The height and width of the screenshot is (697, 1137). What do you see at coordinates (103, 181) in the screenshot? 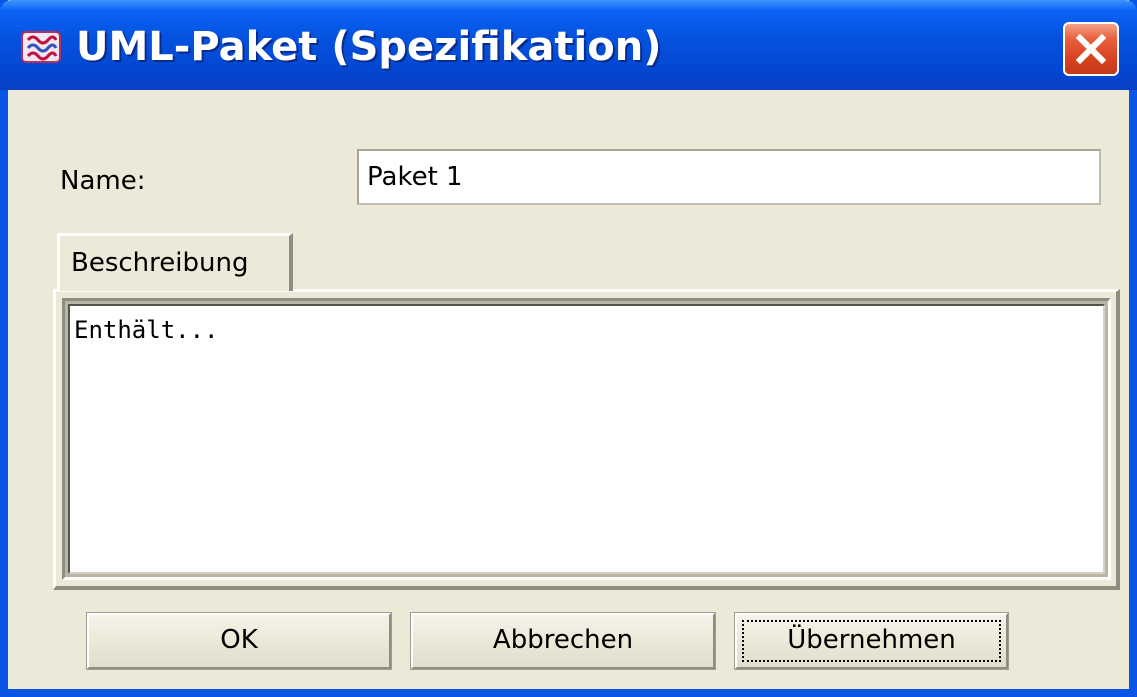
I see `name-label: Name:` at bounding box center [103, 181].